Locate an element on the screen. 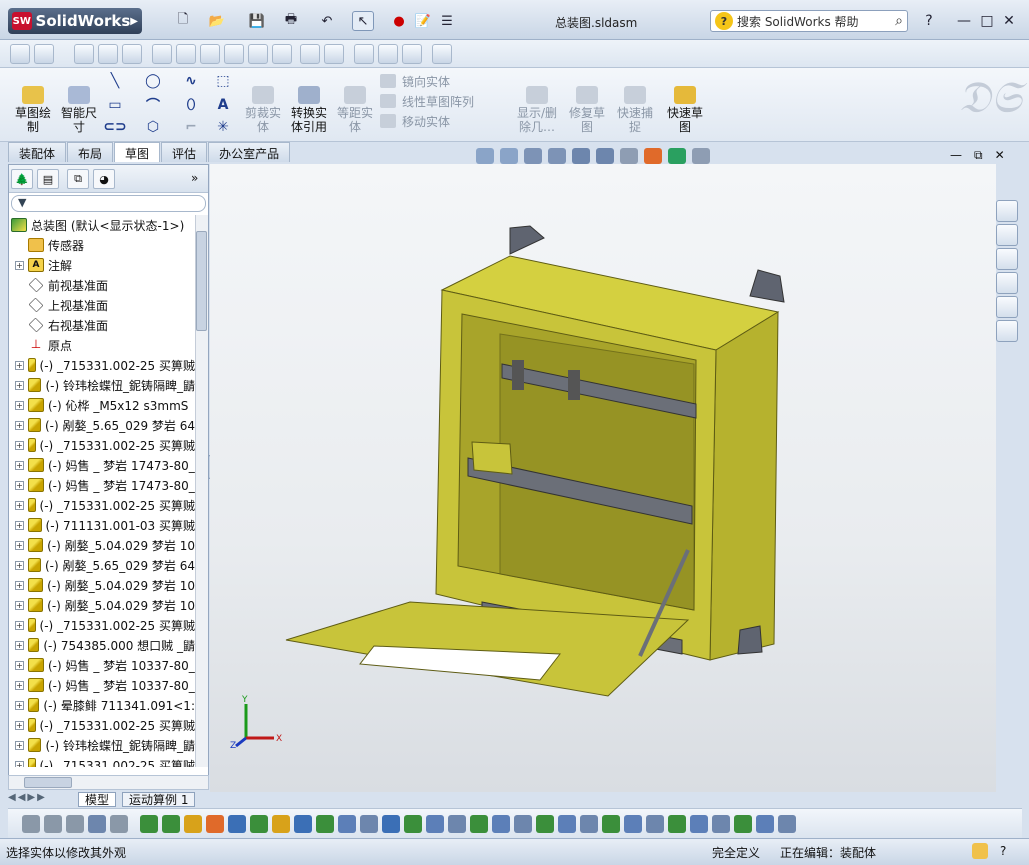  trim-button: 剪裁实 体 is located at coordinates (263, 103).